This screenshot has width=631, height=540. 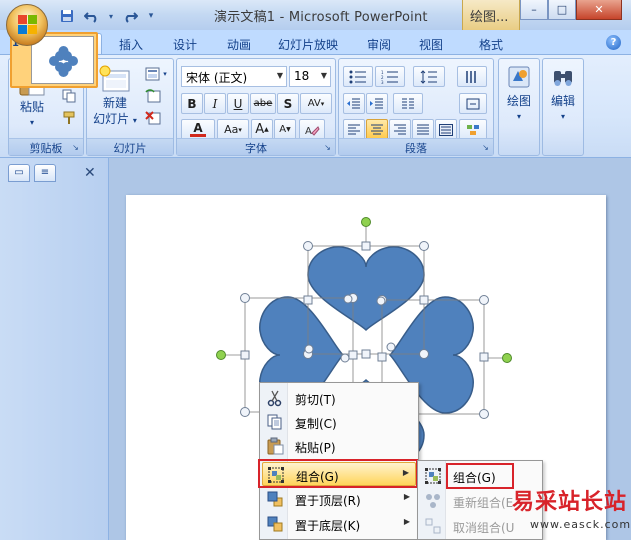 What do you see at coordinates (483, 503) in the screenshot?
I see `submenu-item-regroup-label: 重新组合(E` at bounding box center [483, 503].